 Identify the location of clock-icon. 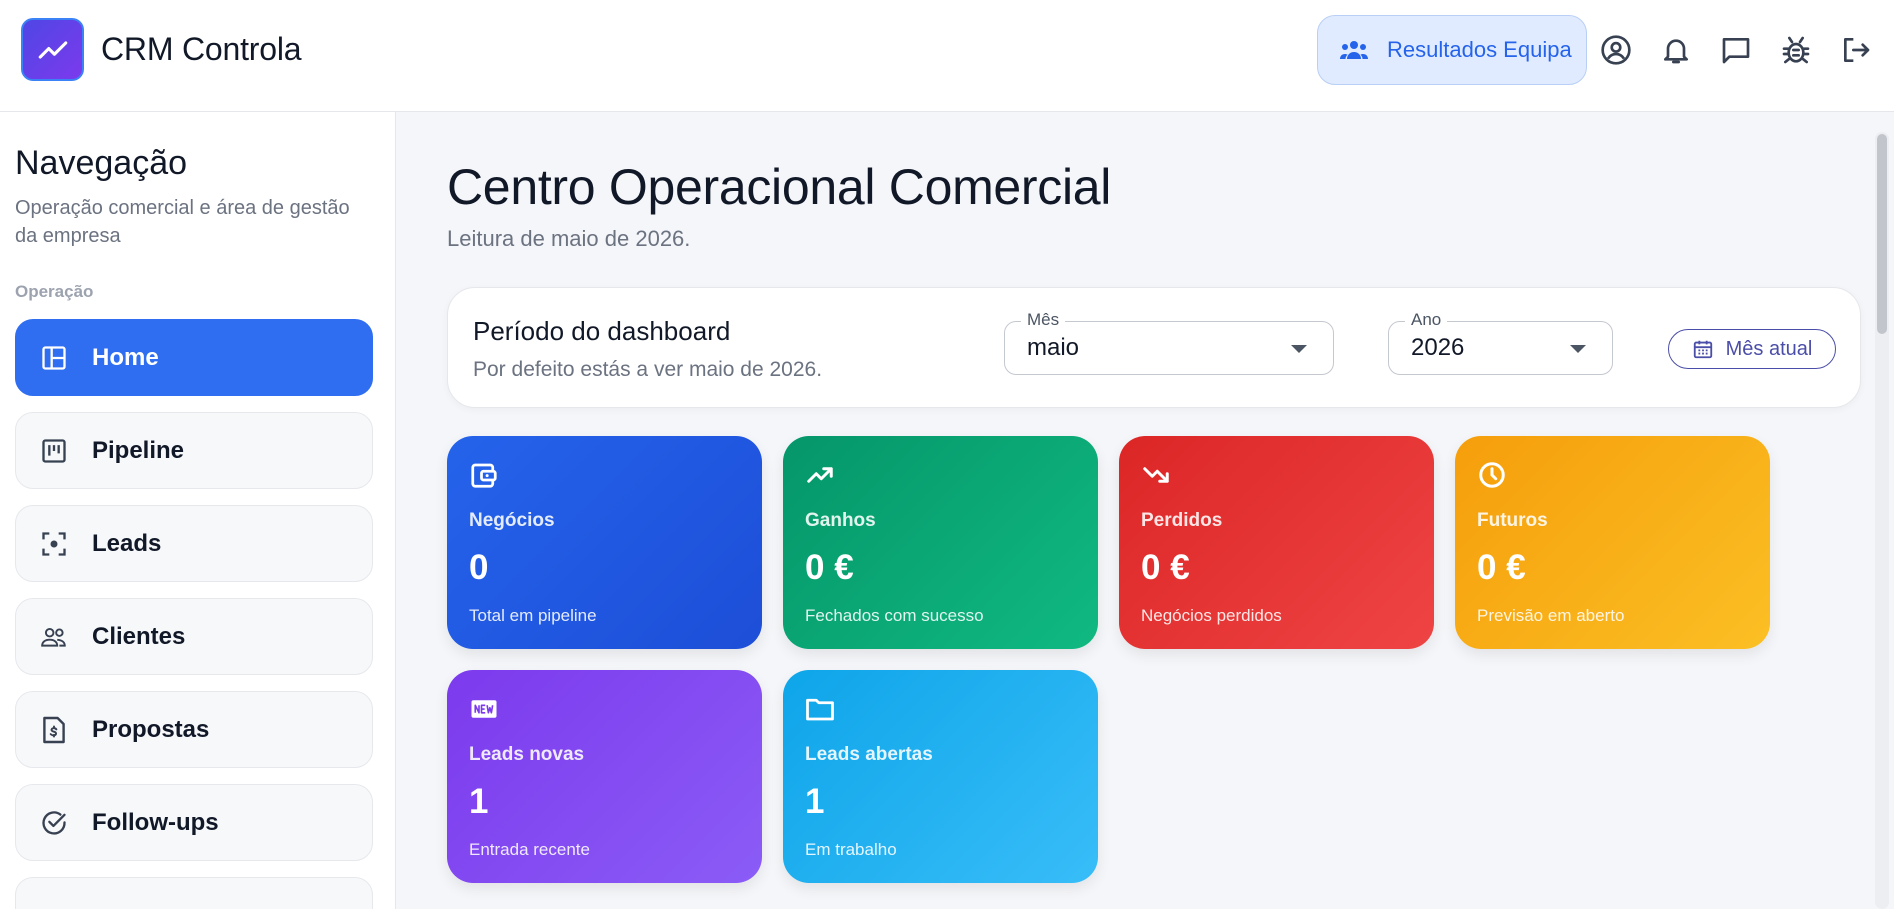
(1492, 475).